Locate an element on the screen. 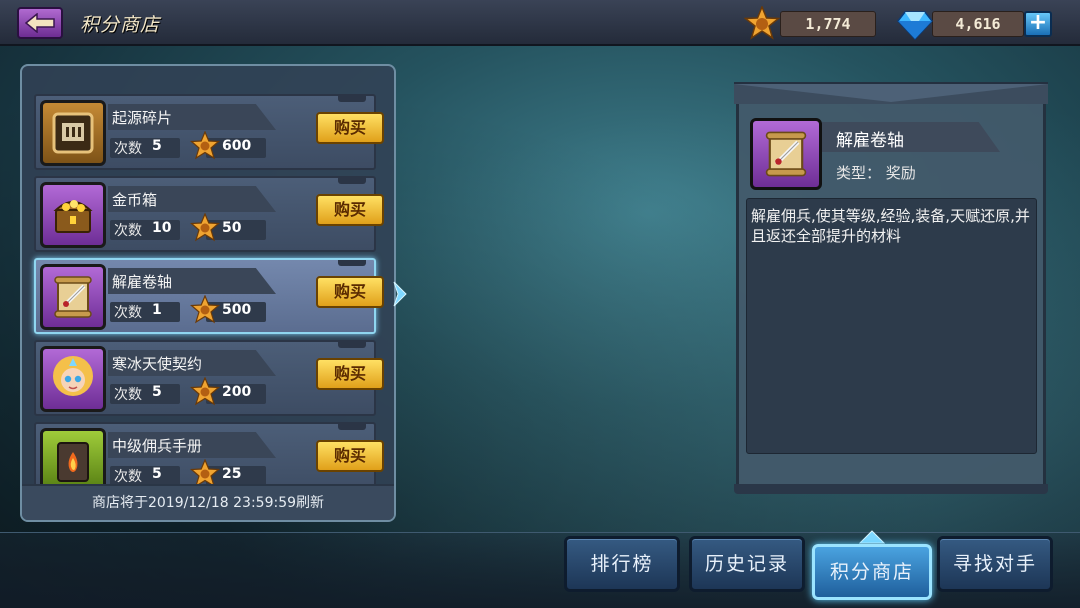  gems-counter: 4,616 is located at coordinates (978, 24).